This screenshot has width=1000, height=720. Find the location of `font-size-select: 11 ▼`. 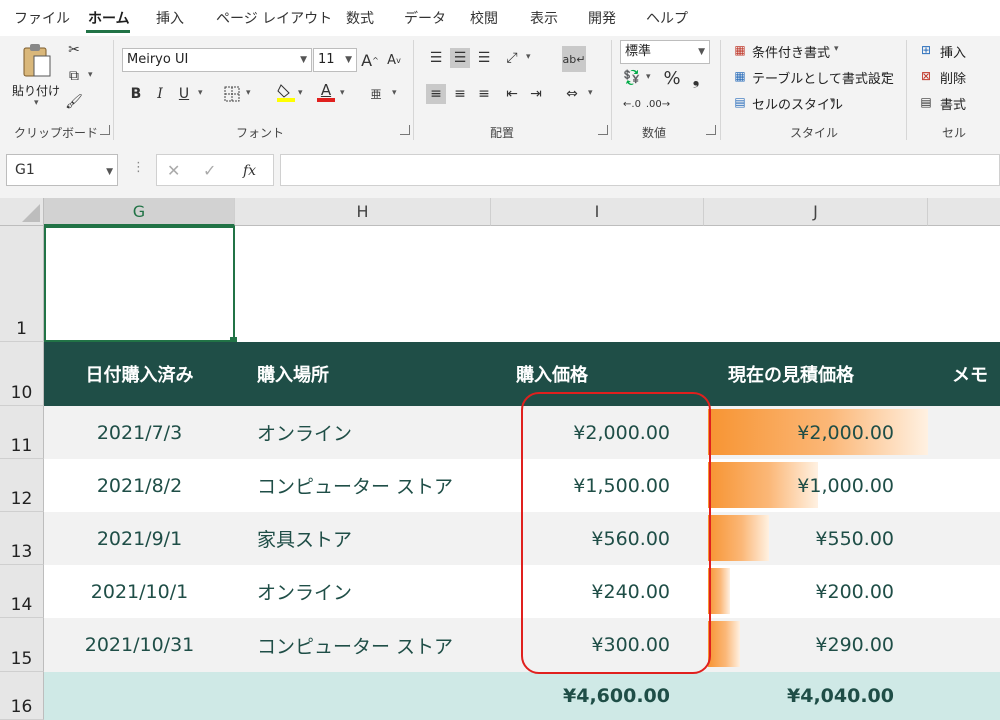

font-size-select: 11 ▼ is located at coordinates (335, 60).